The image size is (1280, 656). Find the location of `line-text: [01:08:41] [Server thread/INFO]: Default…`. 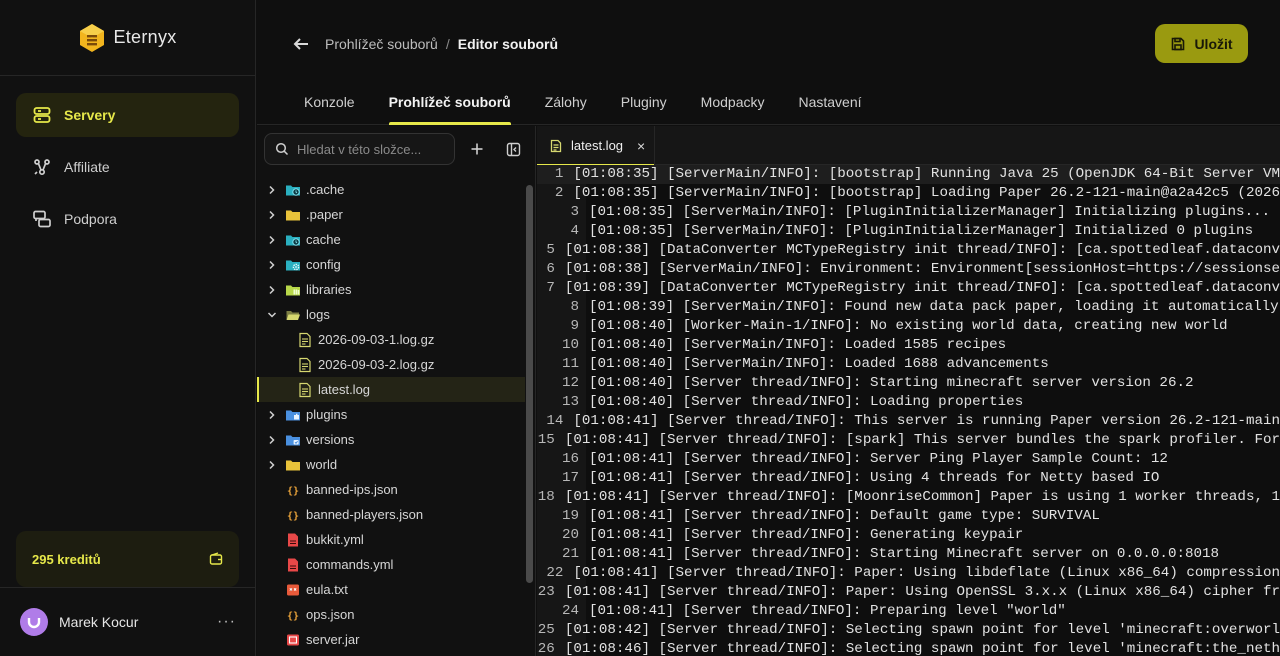

line-text: [01:08:41] [Server thread/INFO]: Default… is located at coordinates (844, 516).